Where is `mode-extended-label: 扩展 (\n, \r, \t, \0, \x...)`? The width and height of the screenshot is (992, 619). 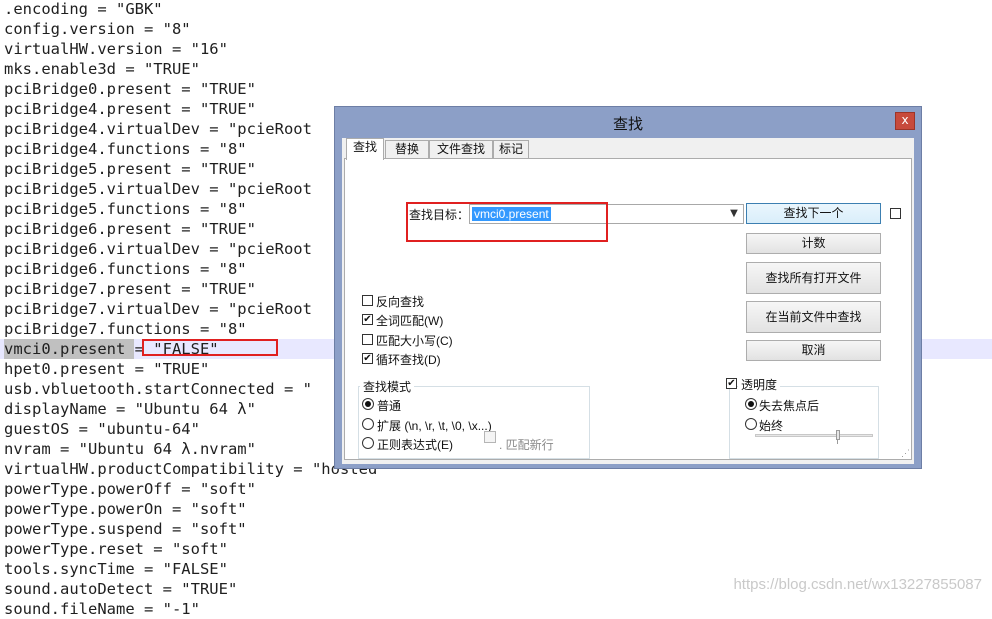 mode-extended-label: 扩展 (\n, \r, \t, \0, \x...) is located at coordinates (434, 425).